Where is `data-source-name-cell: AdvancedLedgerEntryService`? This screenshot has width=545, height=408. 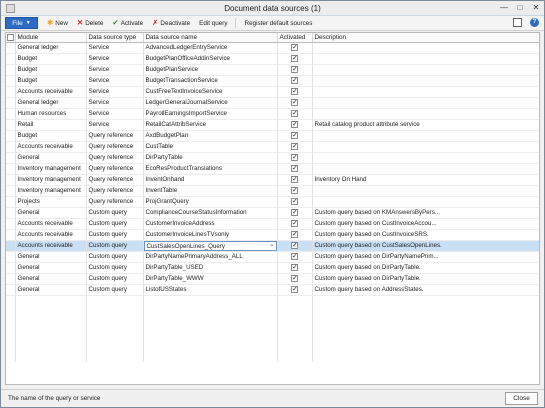 data-source-name-cell: AdvancedLedgerEntryService is located at coordinates (210, 48).